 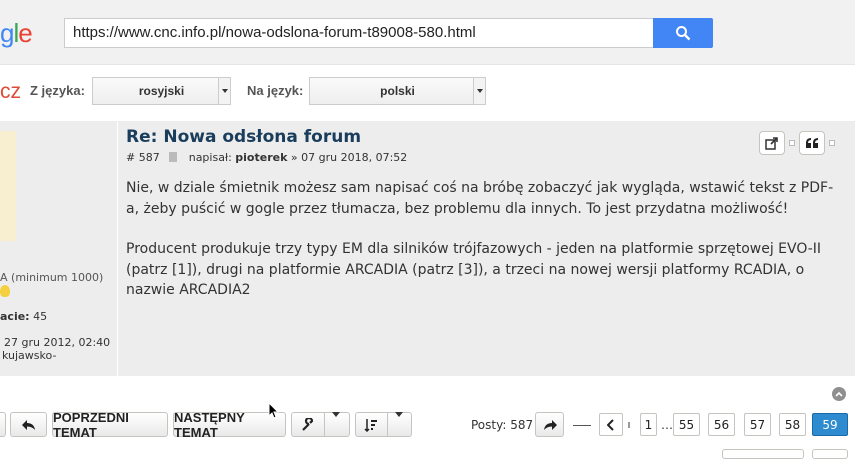 I want to click on sort-icon, so click(x=370, y=425).